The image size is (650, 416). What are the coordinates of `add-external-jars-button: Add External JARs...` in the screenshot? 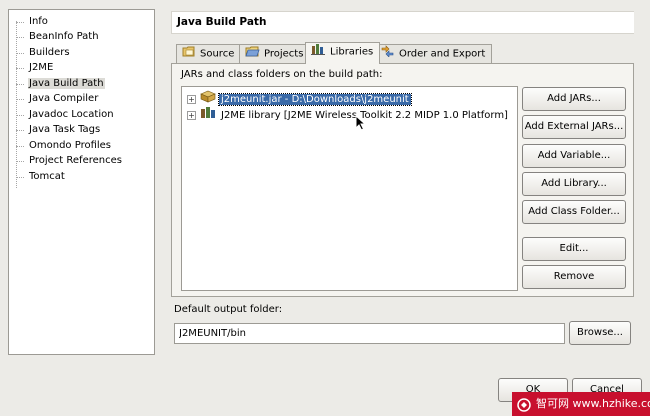 It's located at (574, 127).